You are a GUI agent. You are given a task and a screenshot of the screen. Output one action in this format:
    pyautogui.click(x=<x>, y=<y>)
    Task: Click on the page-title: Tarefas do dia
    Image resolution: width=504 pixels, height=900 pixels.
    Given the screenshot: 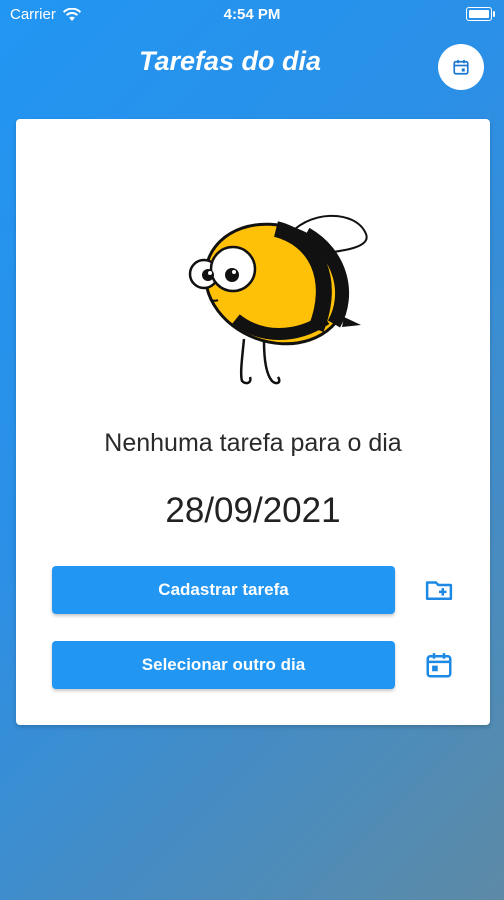 What is the action you would take?
    pyautogui.click(x=230, y=61)
    